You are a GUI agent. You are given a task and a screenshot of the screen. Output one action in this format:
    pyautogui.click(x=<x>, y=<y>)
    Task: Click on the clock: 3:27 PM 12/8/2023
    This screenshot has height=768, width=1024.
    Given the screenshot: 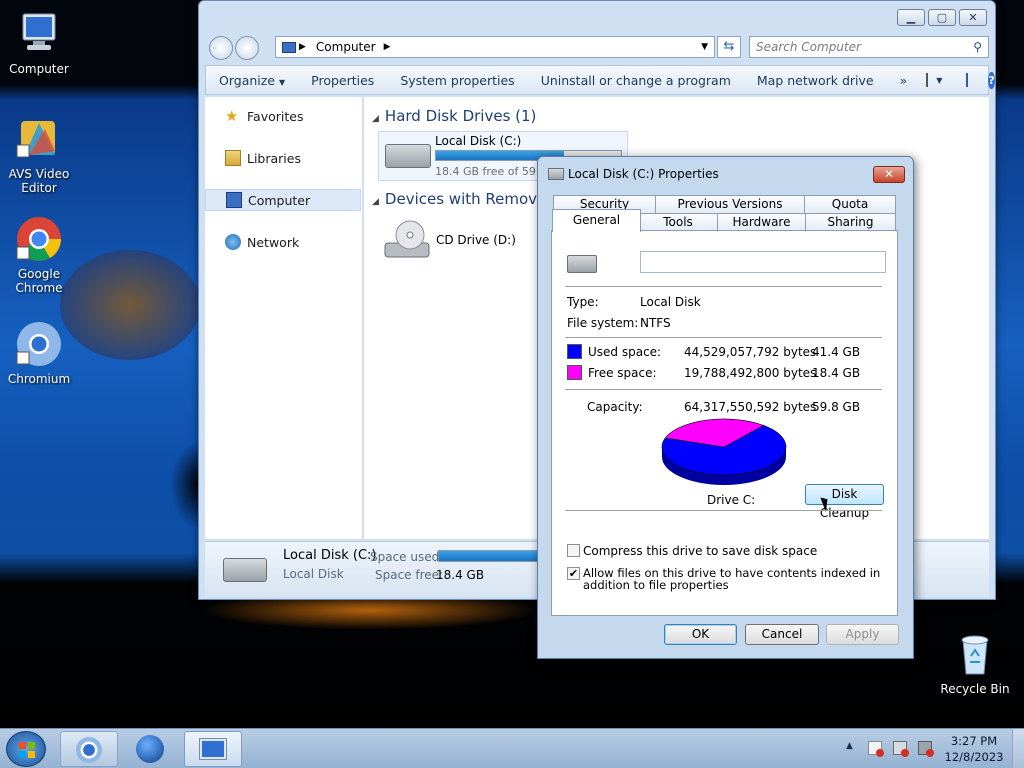 What is the action you would take?
    pyautogui.click(x=974, y=749)
    